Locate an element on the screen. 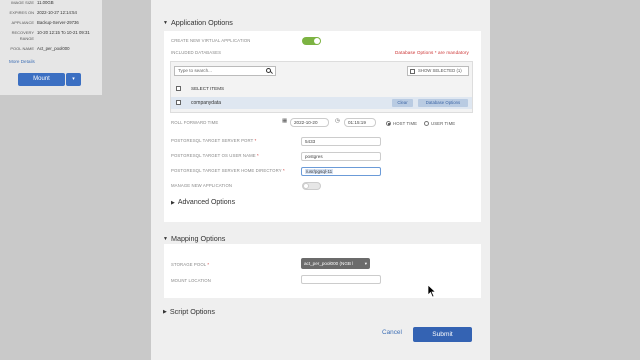 The width and height of the screenshot is (640, 360). info-value: Backup-Server-29736 is located at coordinates (58, 22).